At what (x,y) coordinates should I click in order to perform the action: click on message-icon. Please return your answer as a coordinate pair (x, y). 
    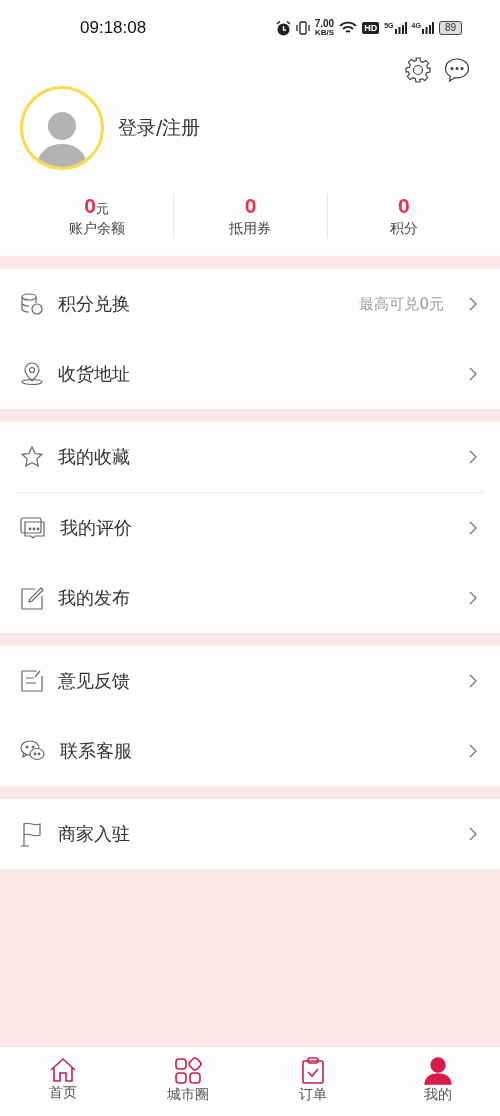
    Looking at the image, I should click on (457, 70).